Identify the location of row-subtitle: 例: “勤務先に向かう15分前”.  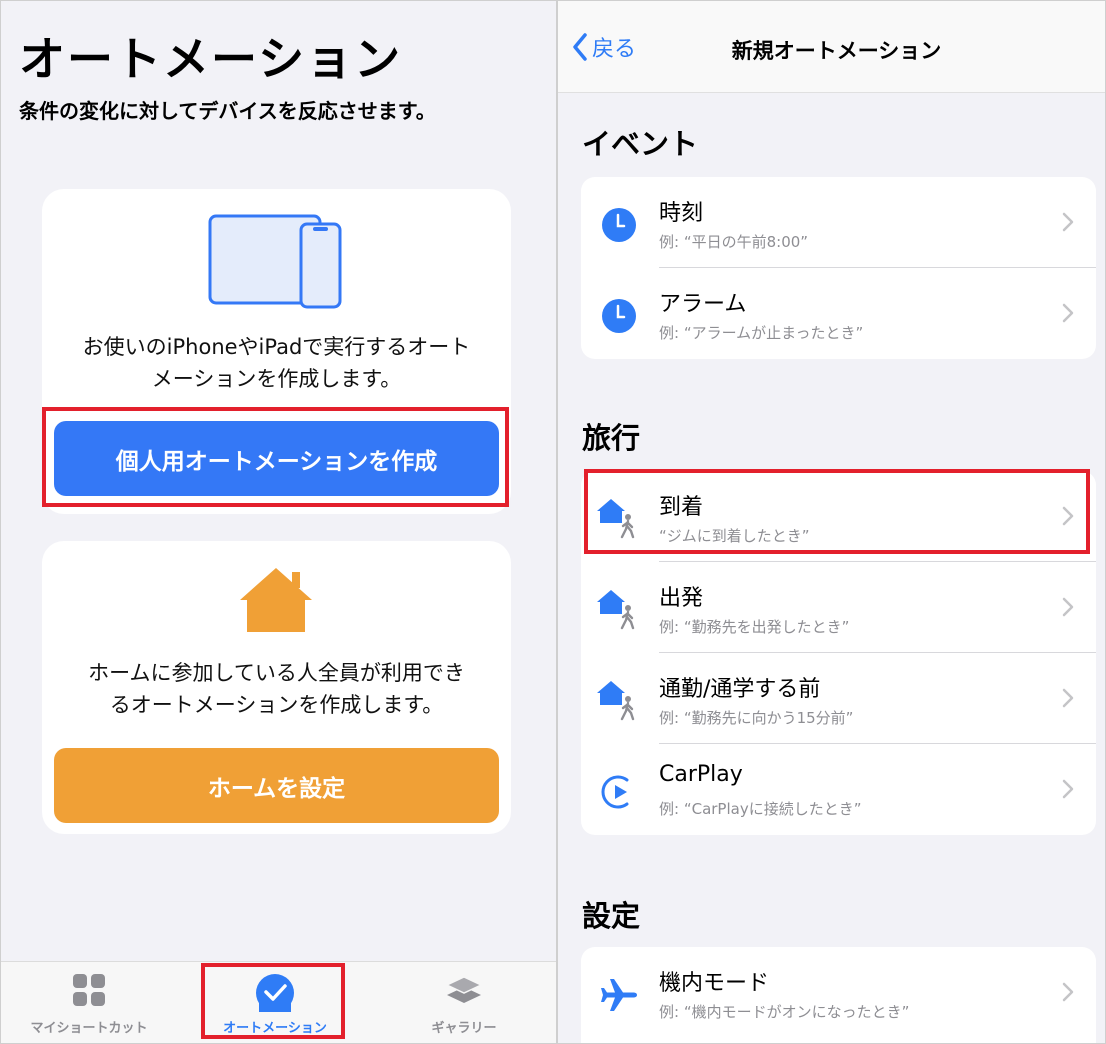
(756, 718).